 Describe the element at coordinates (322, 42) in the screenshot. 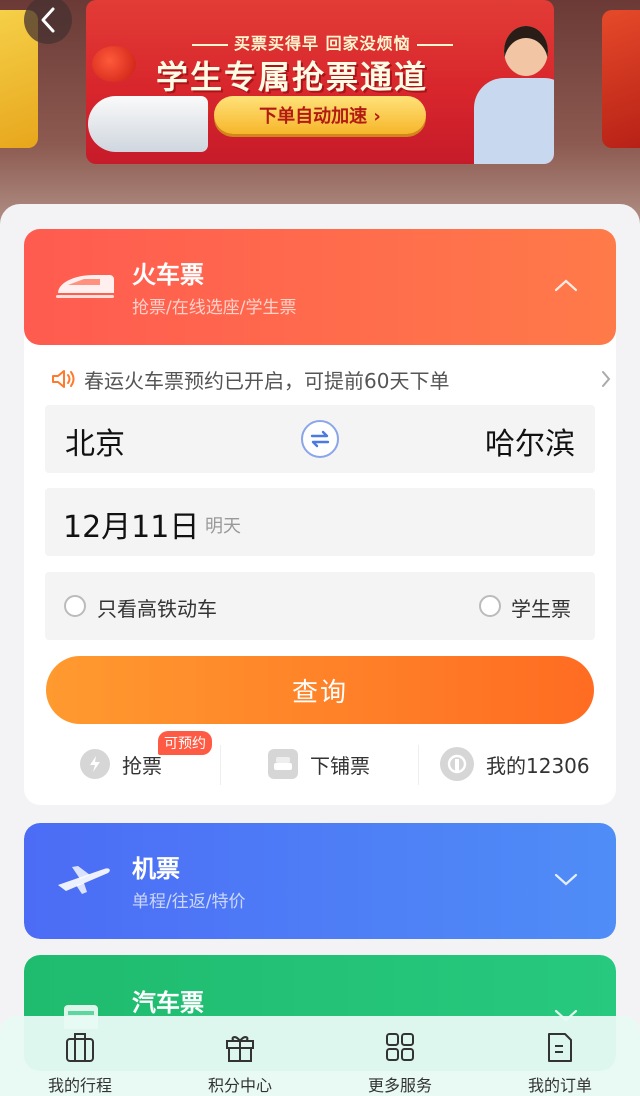

I see `banner-subtitle: 买票买得早 回家没烦恼` at that location.